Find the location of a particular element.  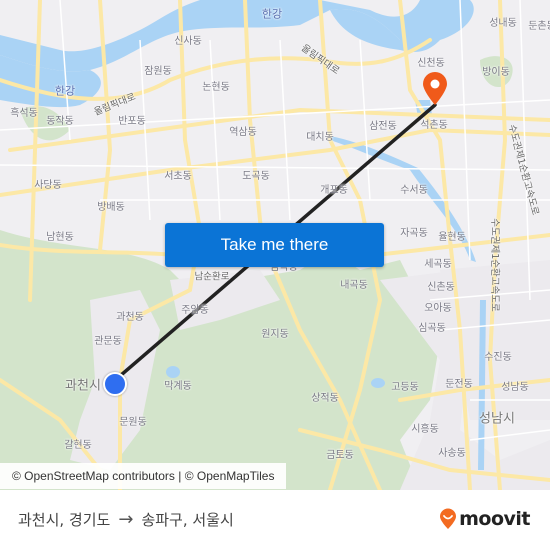

district-label: 사송동 is located at coordinates (452, 453).